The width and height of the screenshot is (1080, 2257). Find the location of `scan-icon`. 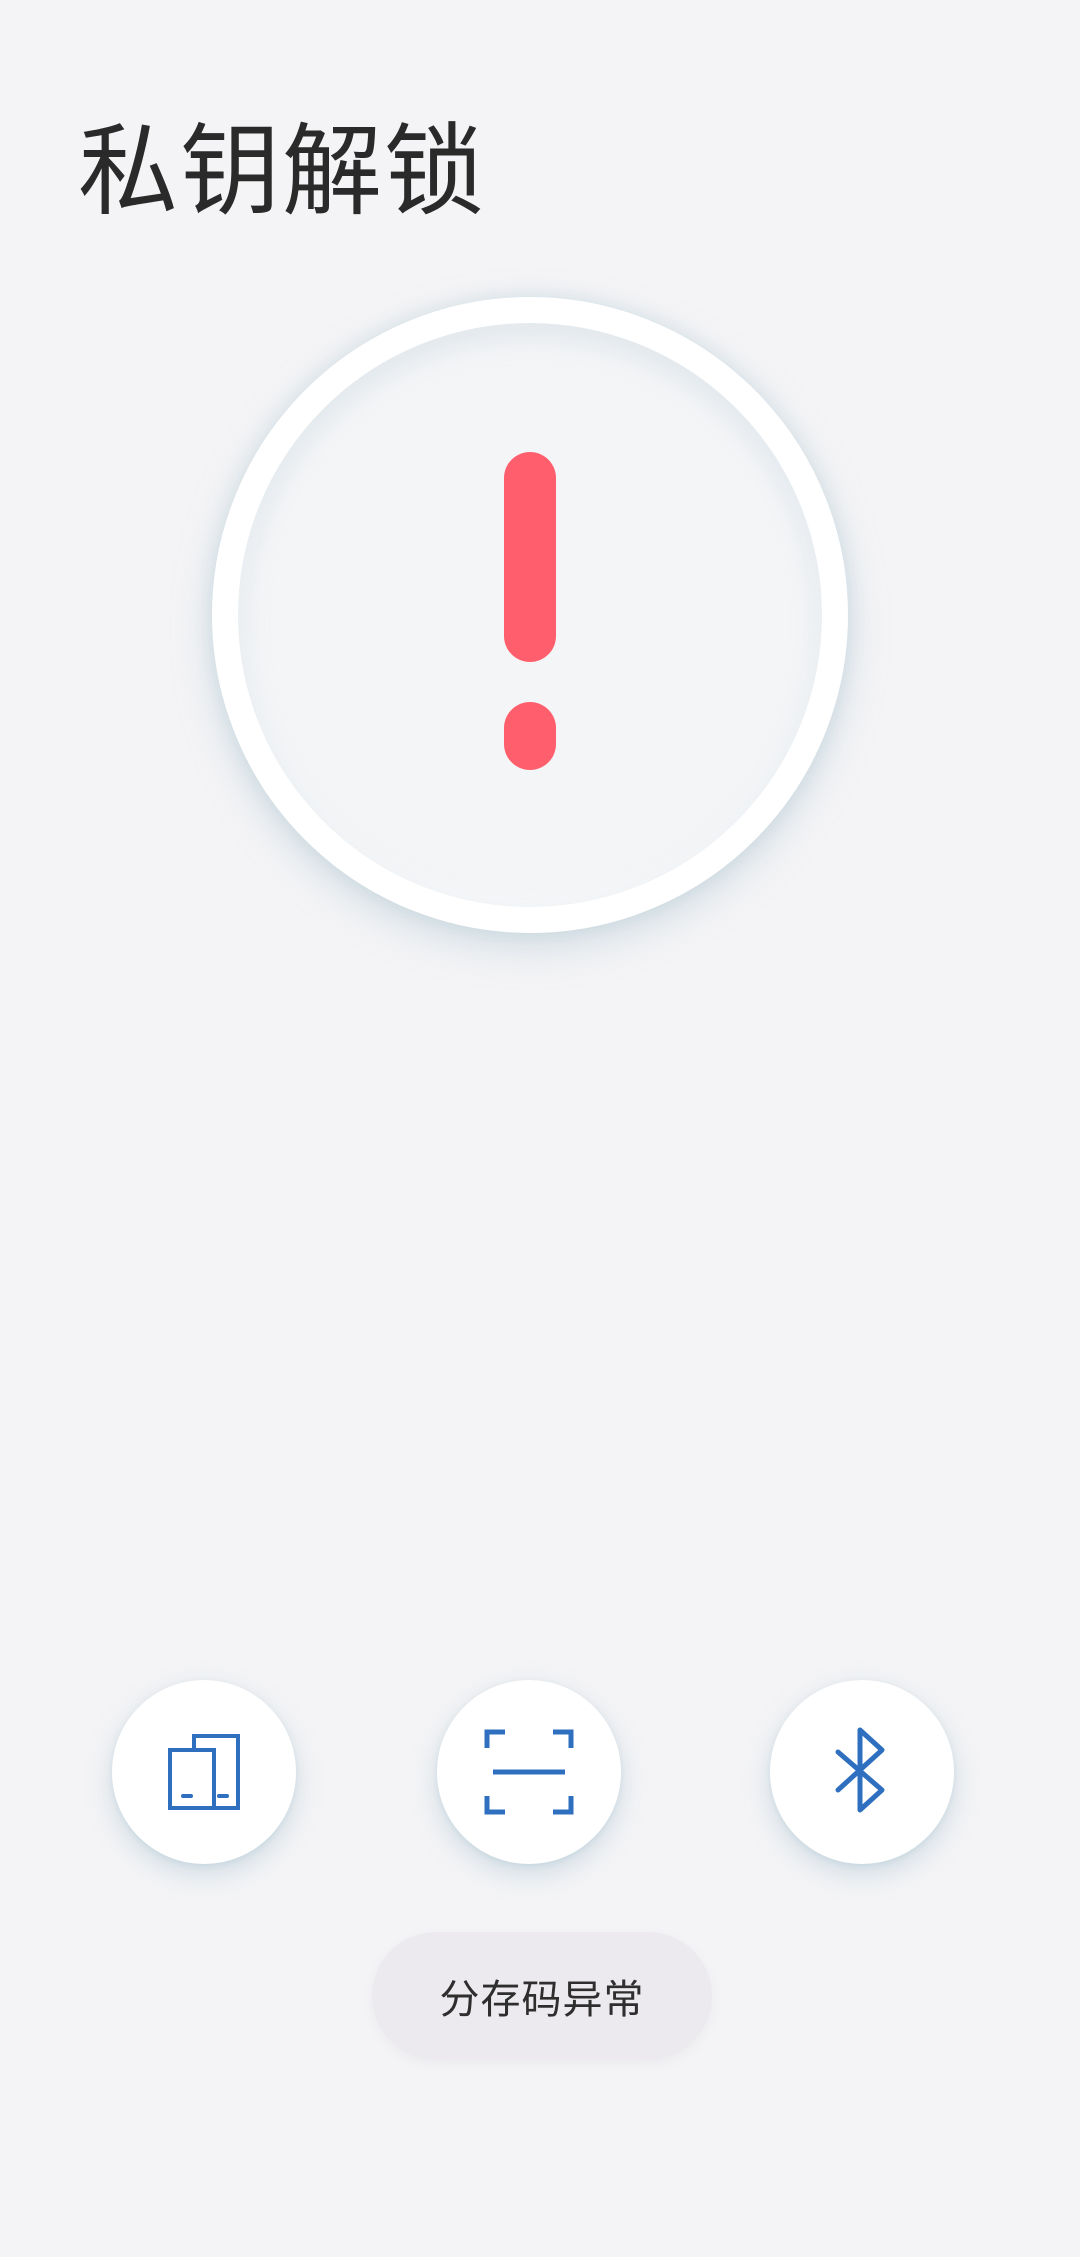

scan-icon is located at coordinates (529, 1772).